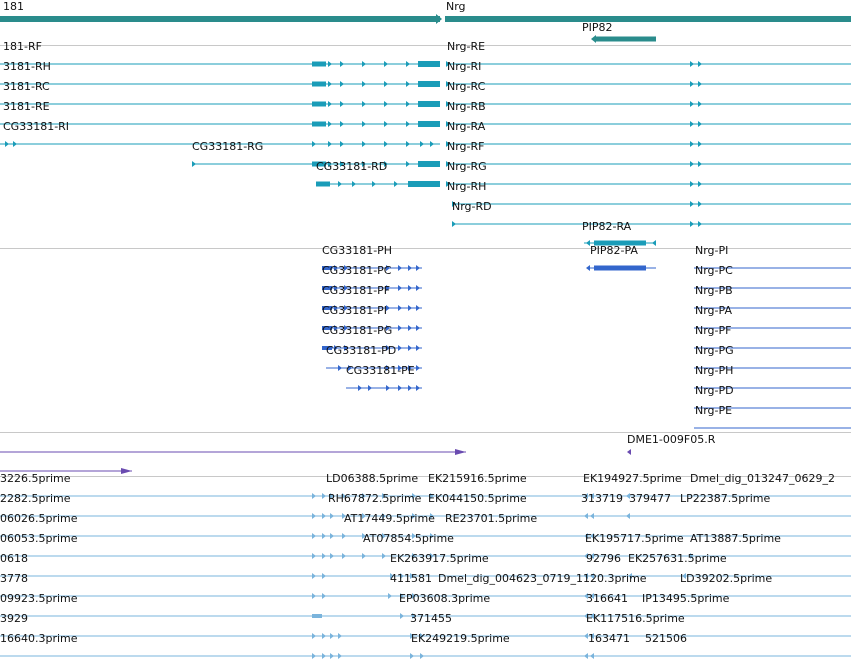  What do you see at coordinates (614, 250) in the screenshot?
I see `feature-label: PIP82-PA` at bounding box center [614, 250].